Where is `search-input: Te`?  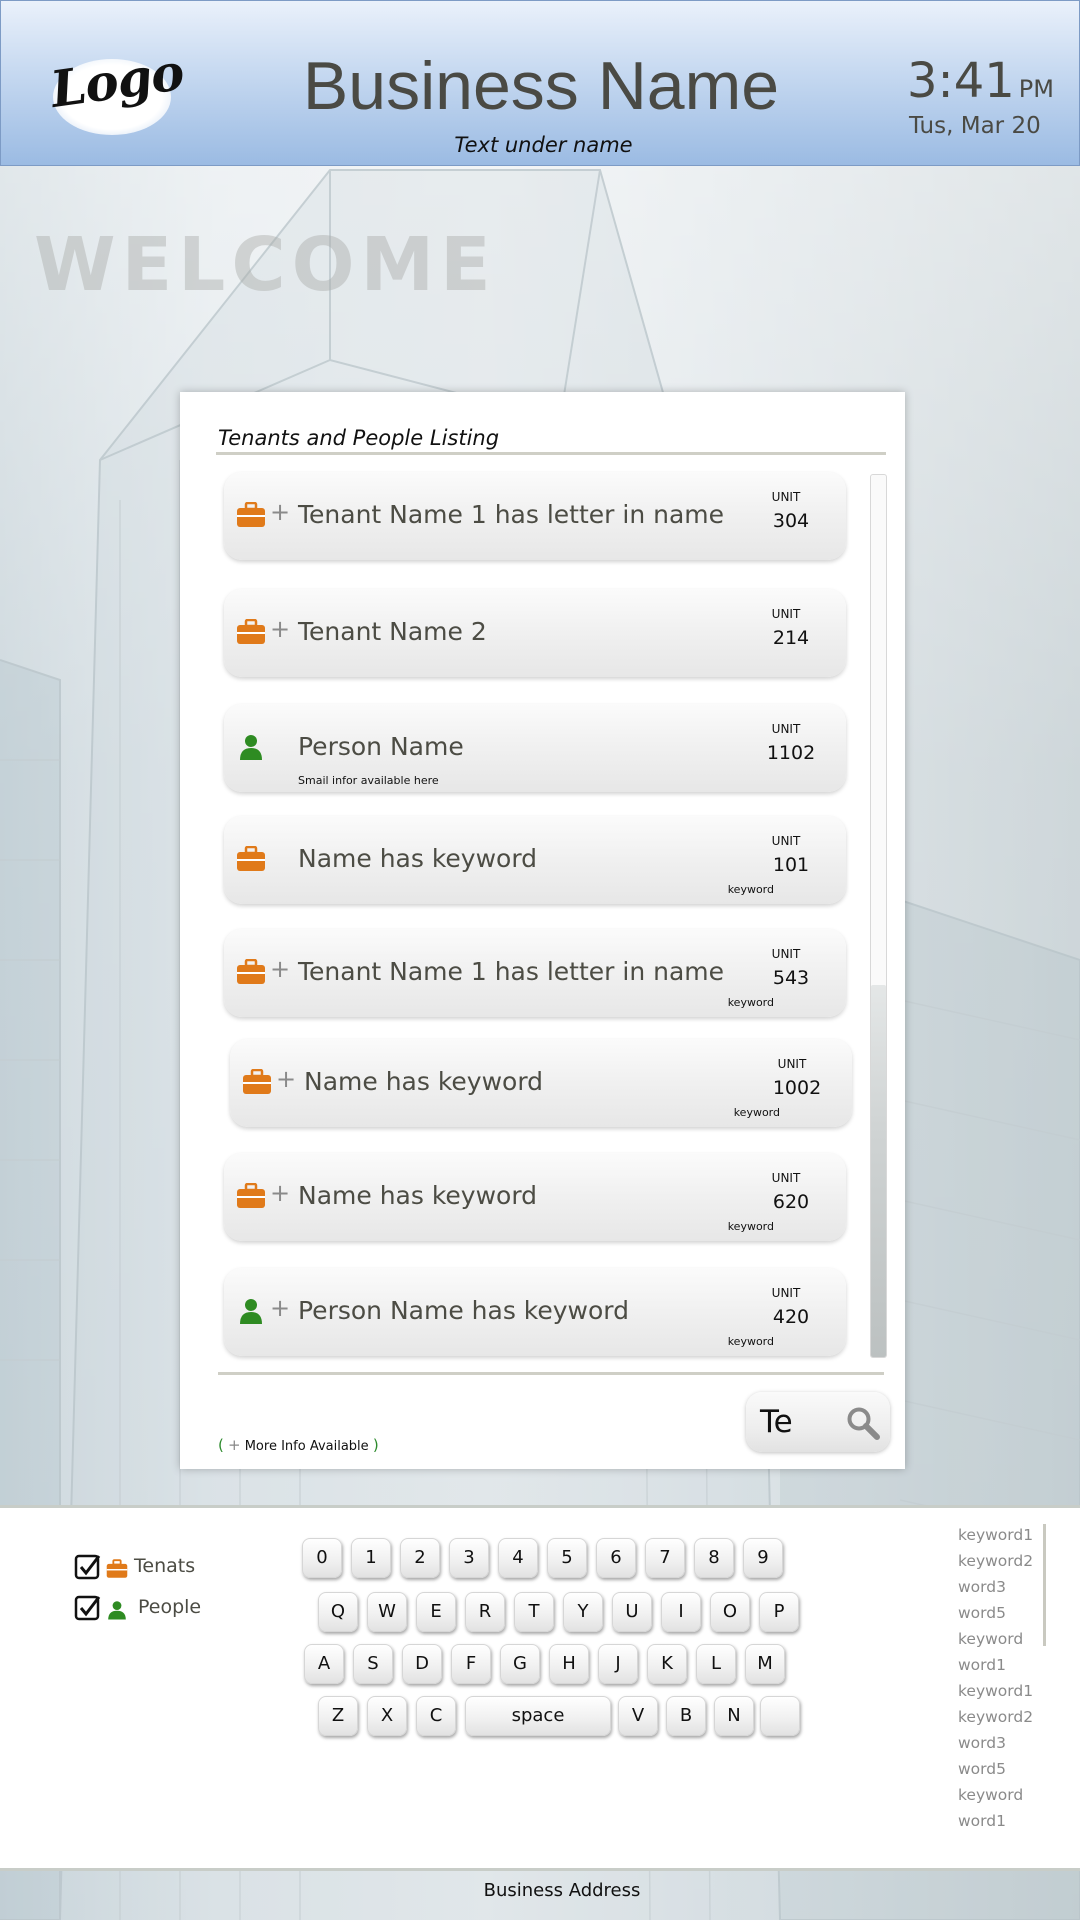
search-input: Te is located at coordinates (818, 1422).